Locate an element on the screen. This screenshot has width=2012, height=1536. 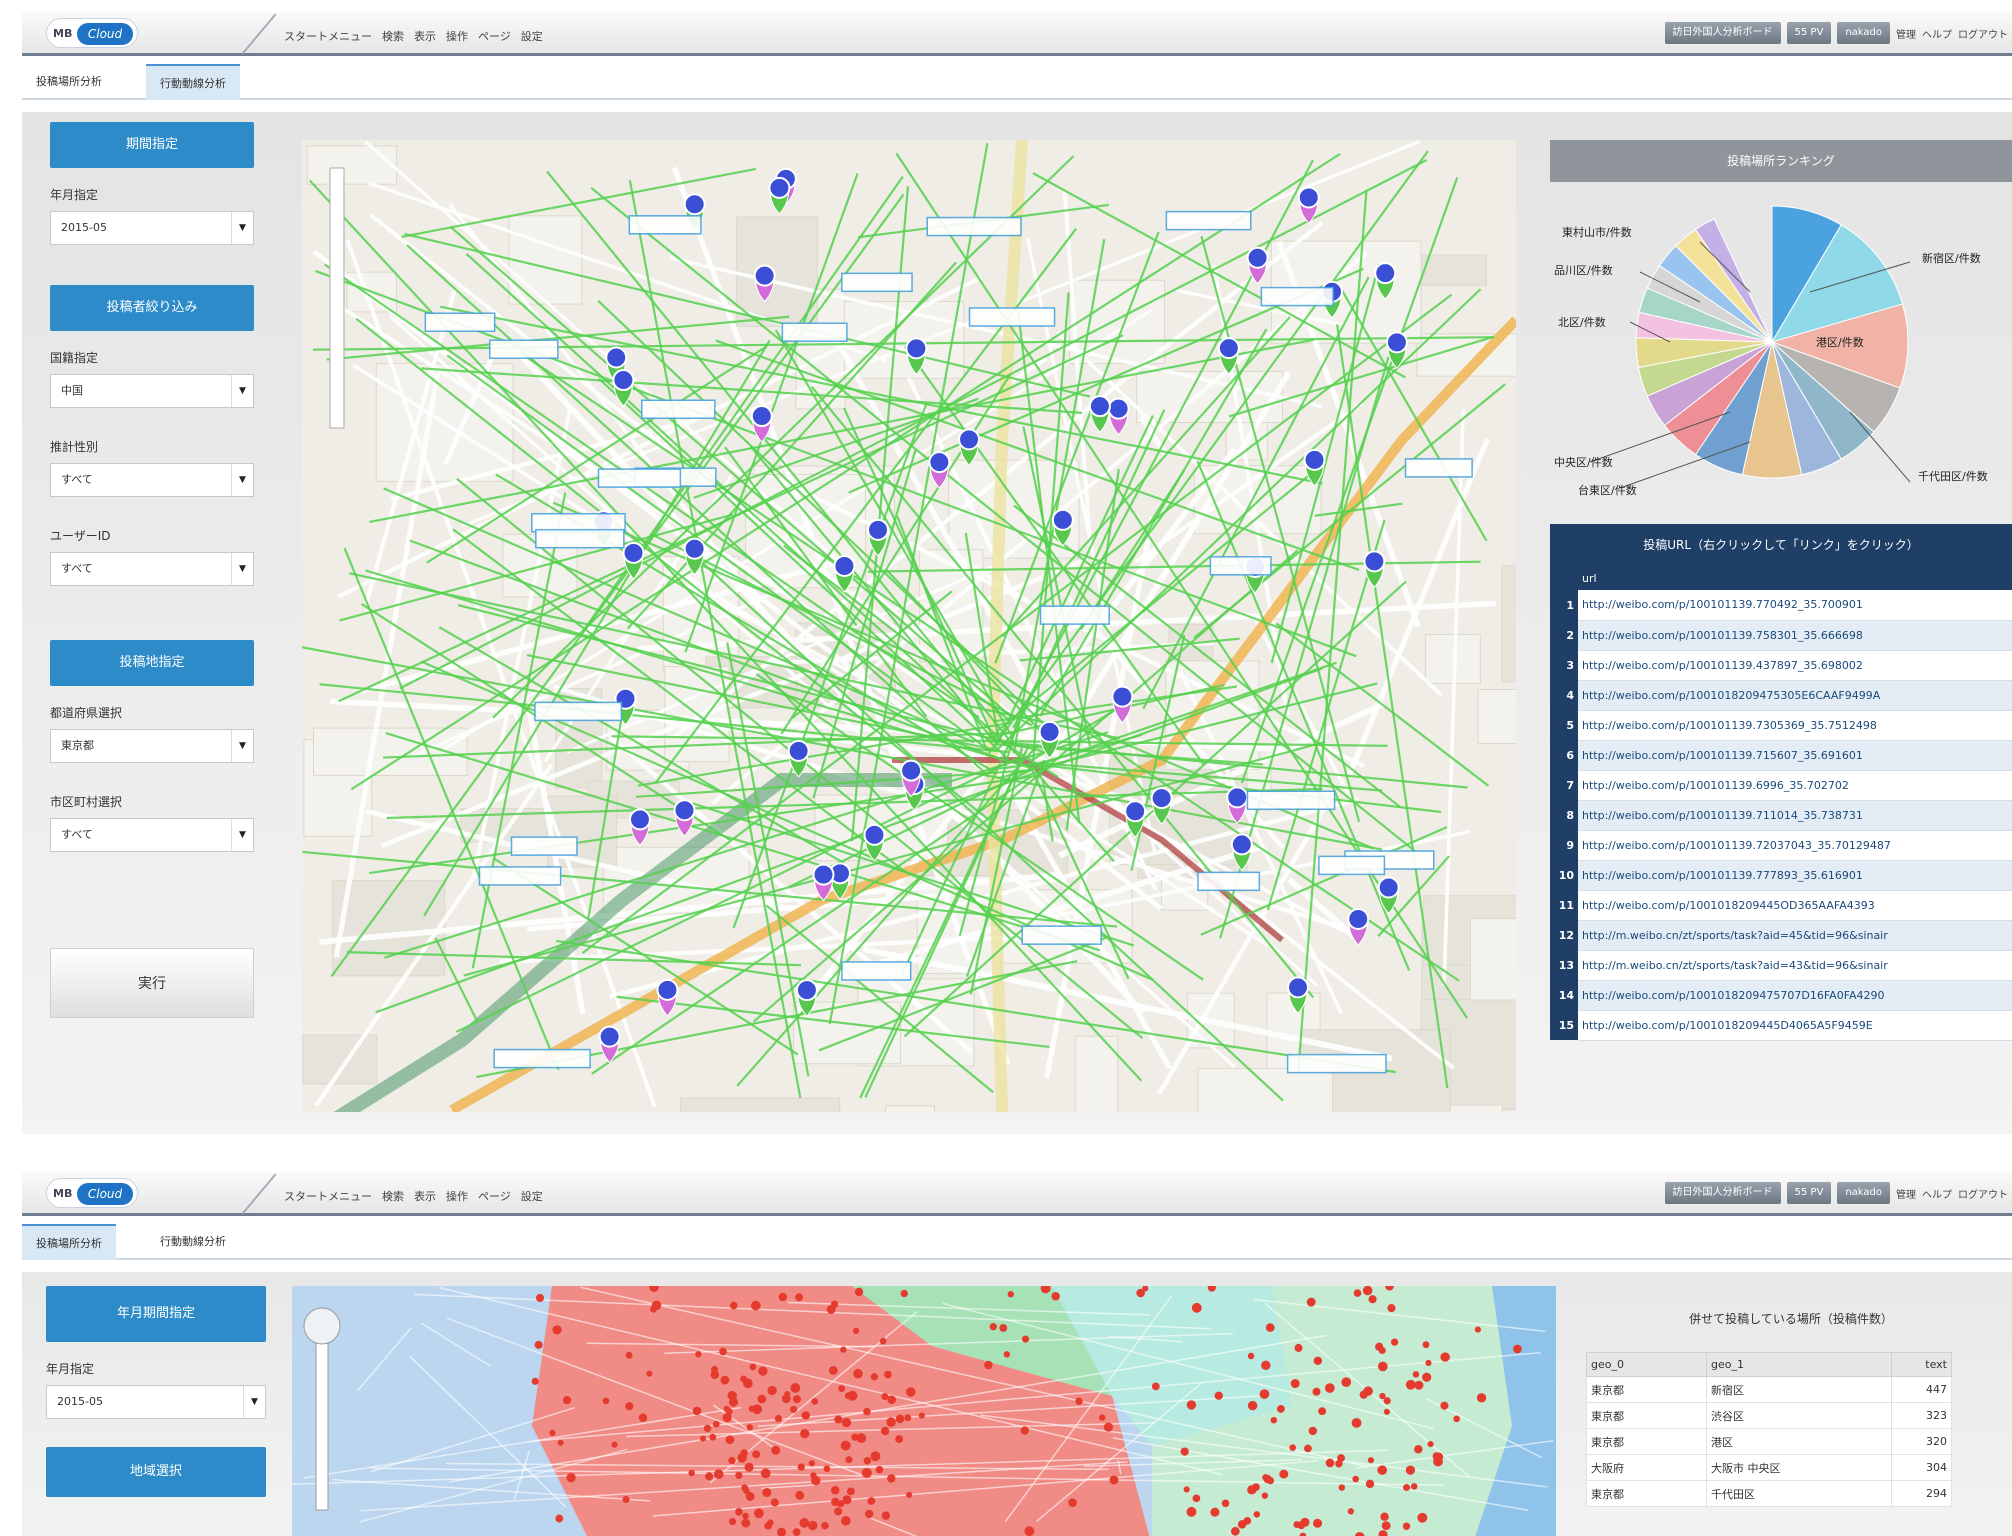
prefecture-select: 東京都 ▼ is located at coordinates (152, 746).